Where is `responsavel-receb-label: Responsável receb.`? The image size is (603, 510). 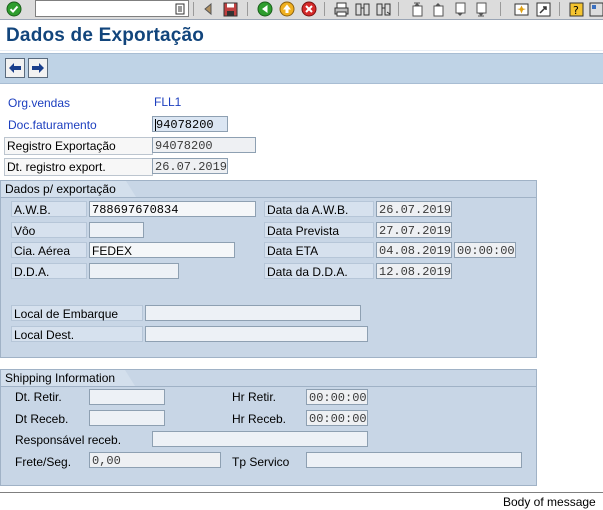
responsavel-receb-label: Responsável receb. is located at coordinates (68, 440).